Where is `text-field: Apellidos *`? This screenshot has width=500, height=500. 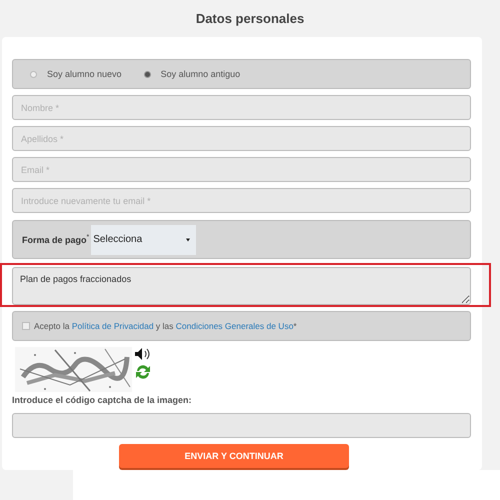 text-field: Apellidos * is located at coordinates (241, 138).